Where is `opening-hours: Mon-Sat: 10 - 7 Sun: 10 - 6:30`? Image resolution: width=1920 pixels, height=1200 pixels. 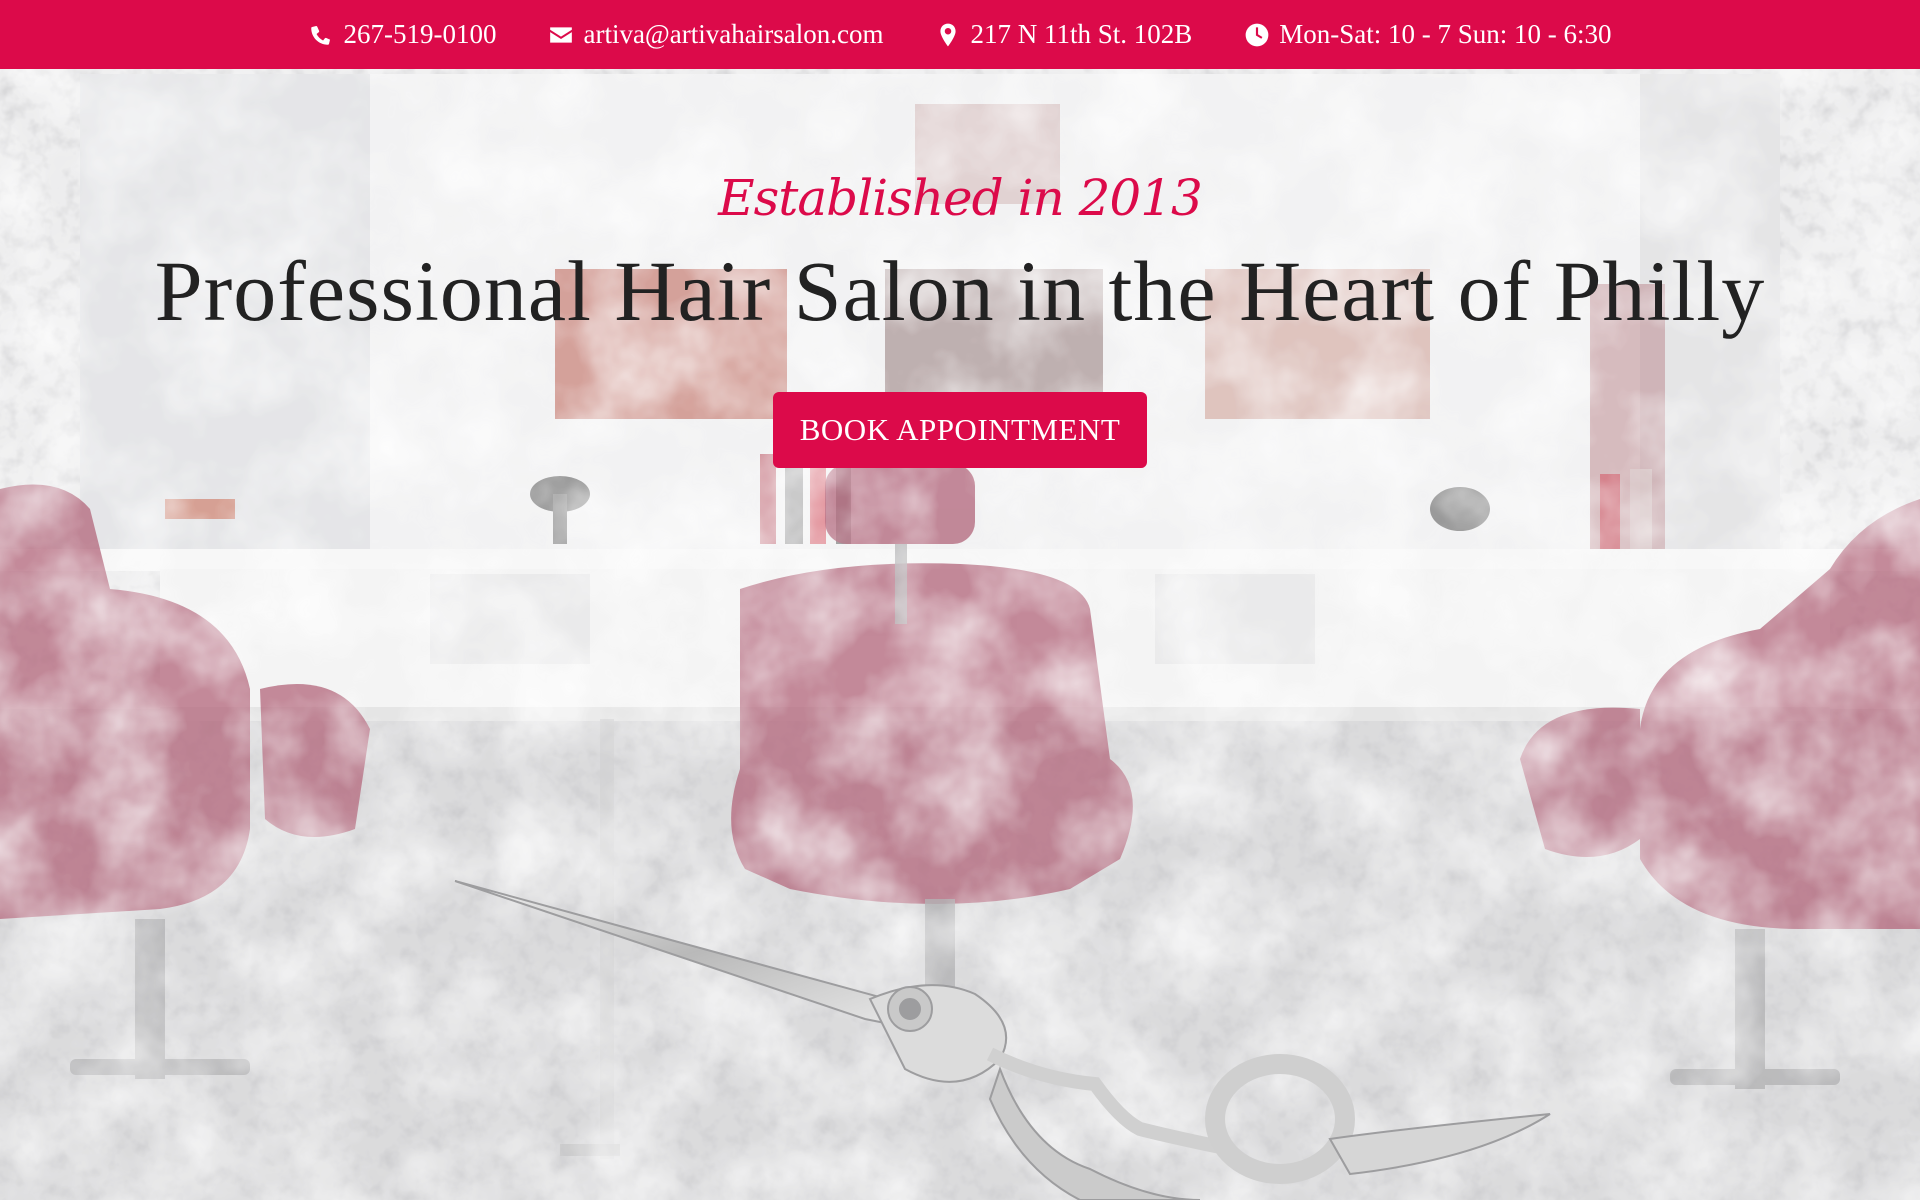
opening-hours: Mon-Sat: 10 - 7 Sun: 10 - 6:30 is located at coordinates (1445, 34).